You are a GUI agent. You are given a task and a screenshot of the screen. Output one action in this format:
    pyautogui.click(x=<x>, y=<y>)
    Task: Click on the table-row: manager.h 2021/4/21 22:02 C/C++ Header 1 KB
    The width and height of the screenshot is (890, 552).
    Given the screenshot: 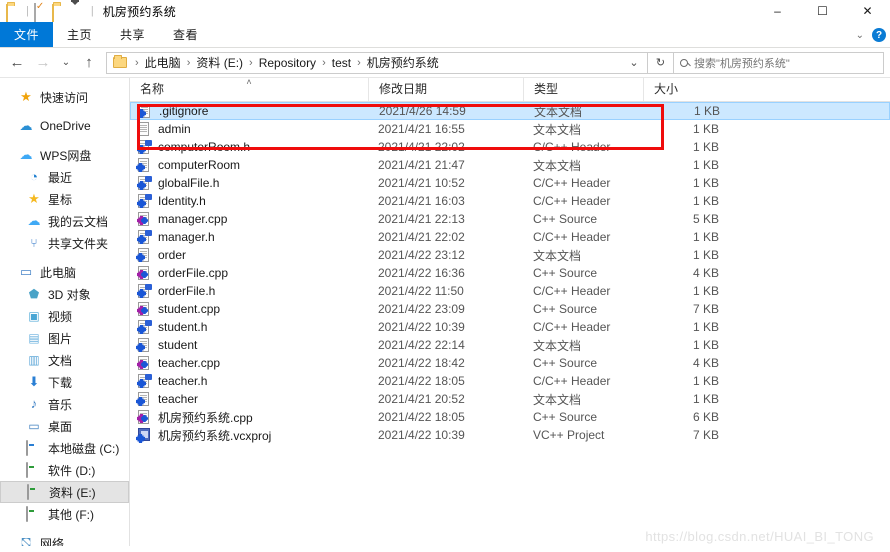 What is the action you would take?
    pyautogui.click(x=510, y=237)
    